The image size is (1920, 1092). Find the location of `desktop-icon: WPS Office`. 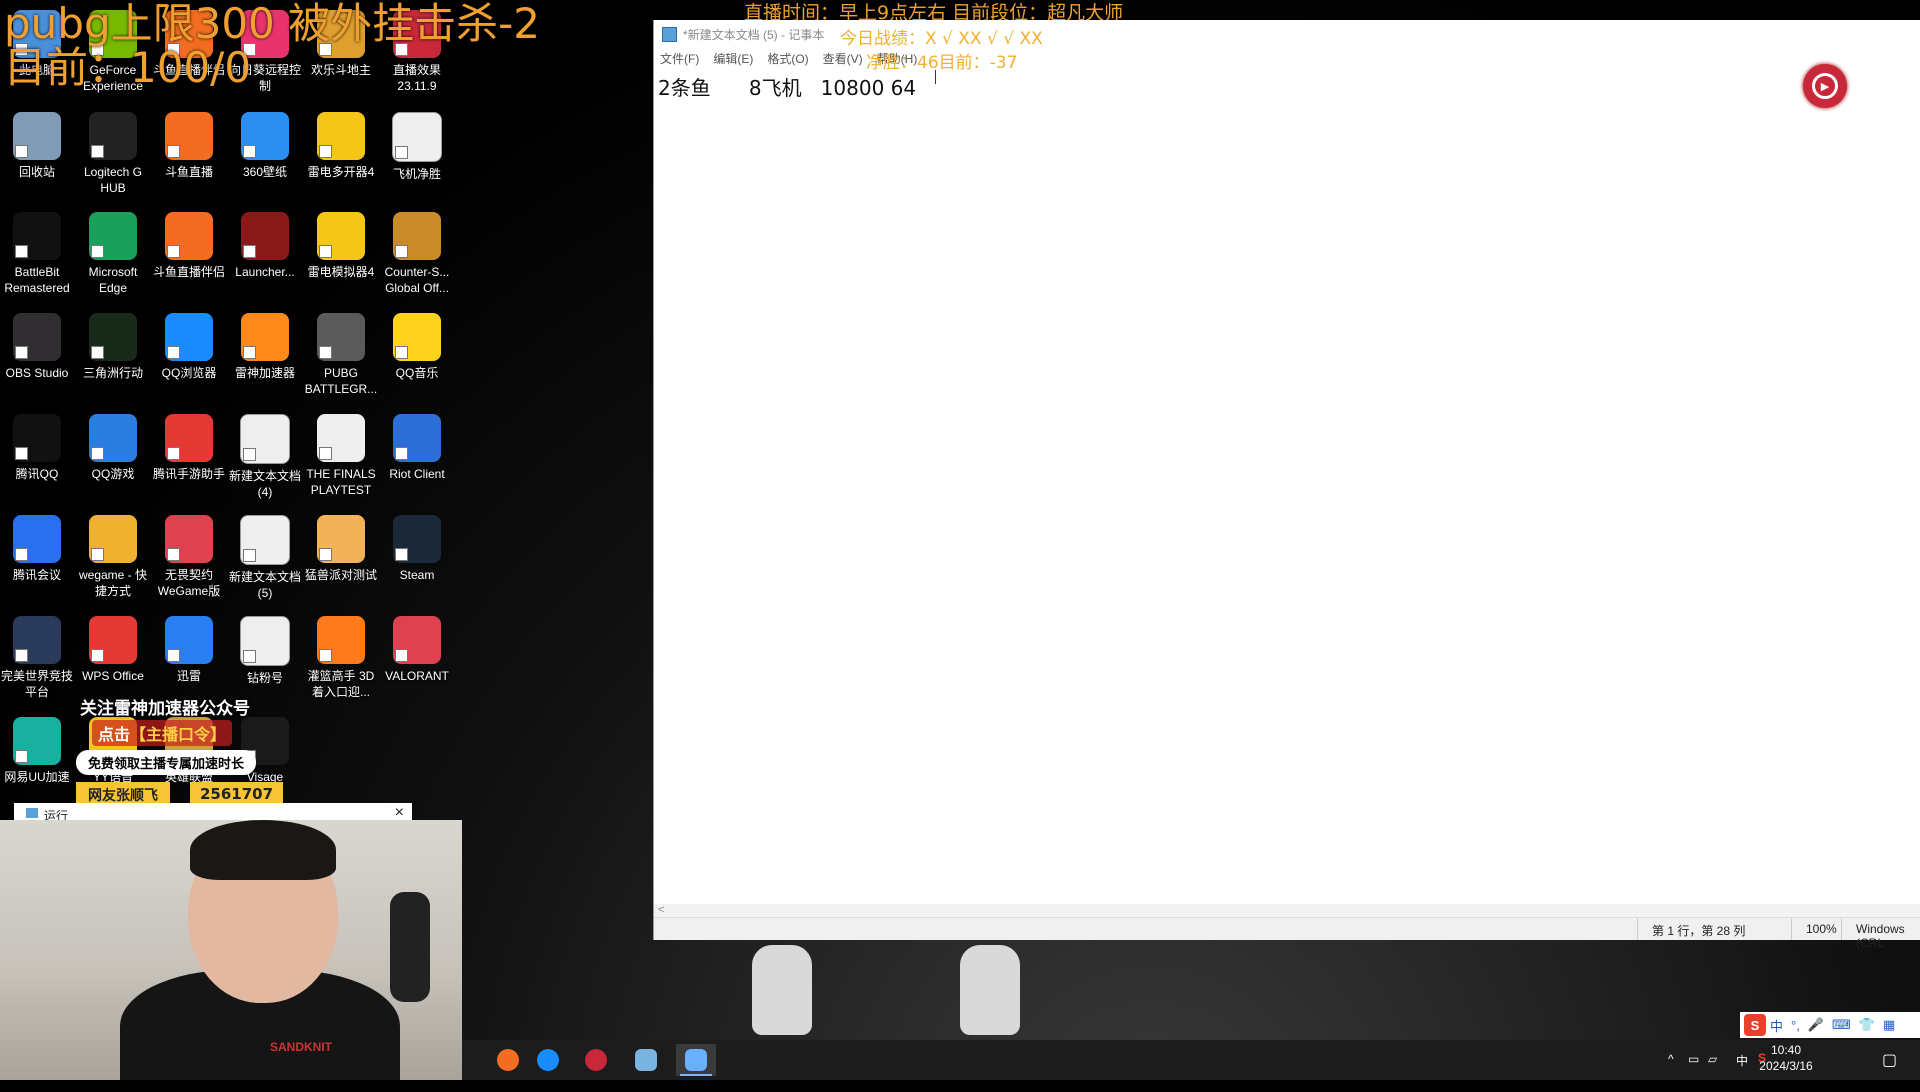

desktop-icon: WPS Office is located at coordinates (113, 649).